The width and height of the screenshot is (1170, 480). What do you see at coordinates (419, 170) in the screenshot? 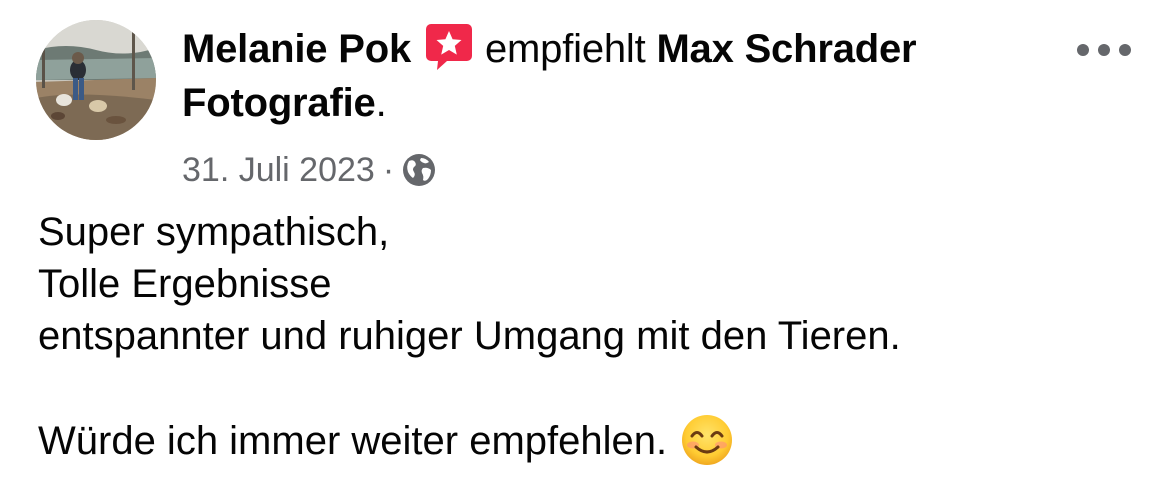
I see `globe-icon` at bounding box center [419, 170].